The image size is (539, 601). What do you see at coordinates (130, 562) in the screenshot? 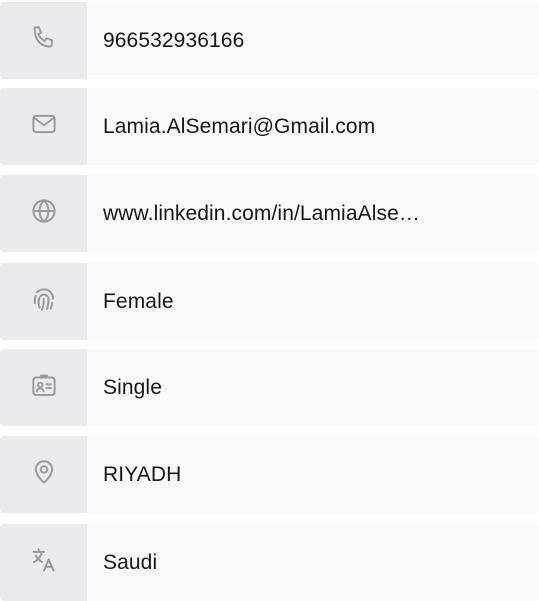
I see `nationality-value: Saudi` at bounding box center [130, 562].